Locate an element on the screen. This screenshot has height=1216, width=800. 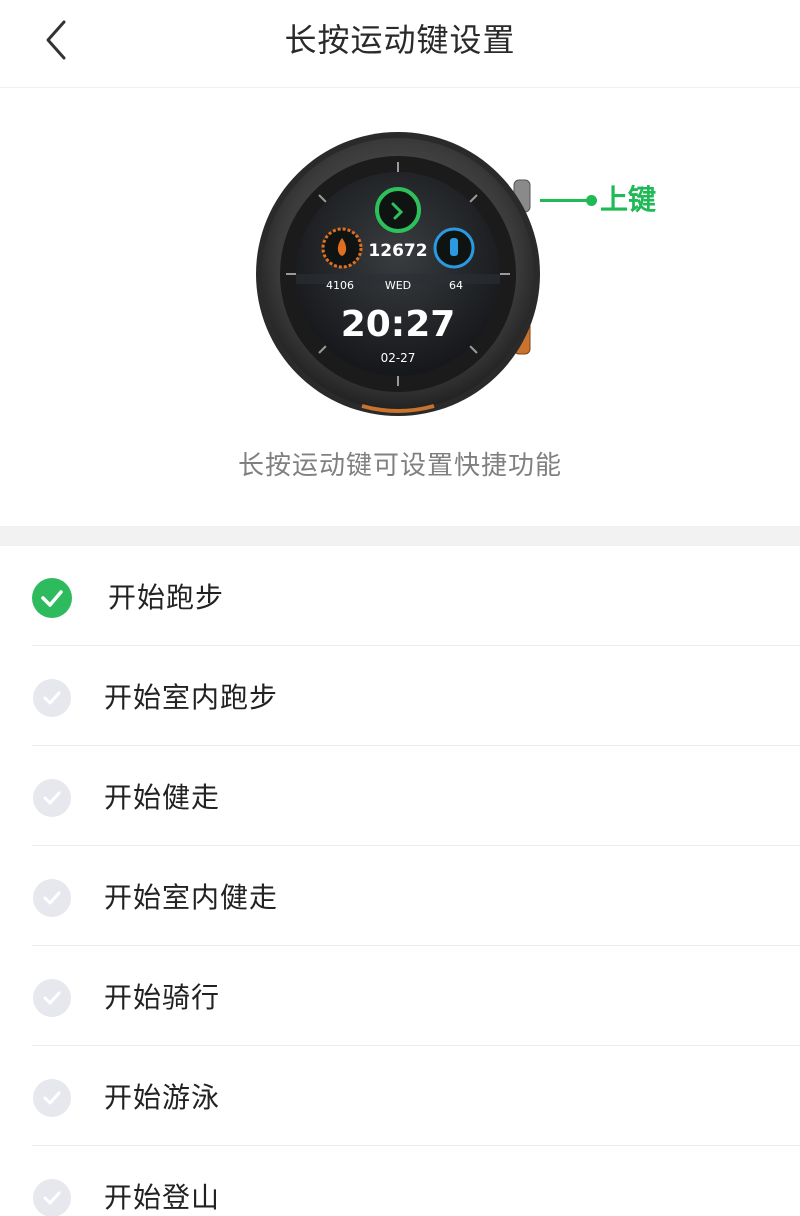
watch-weekday: WED is located at coordinates (398, 285).